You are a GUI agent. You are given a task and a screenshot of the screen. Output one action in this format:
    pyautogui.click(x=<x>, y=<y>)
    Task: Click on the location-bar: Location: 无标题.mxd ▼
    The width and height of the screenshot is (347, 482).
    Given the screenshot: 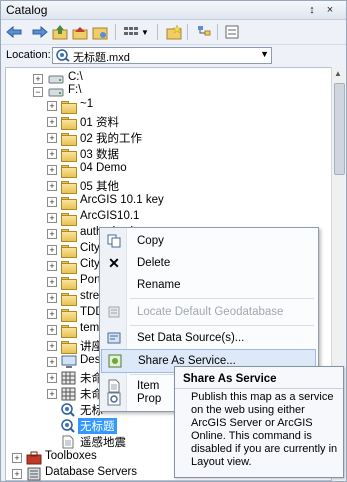 What is the action you would take?
    pyautogui.click(x=173, y=55)
    